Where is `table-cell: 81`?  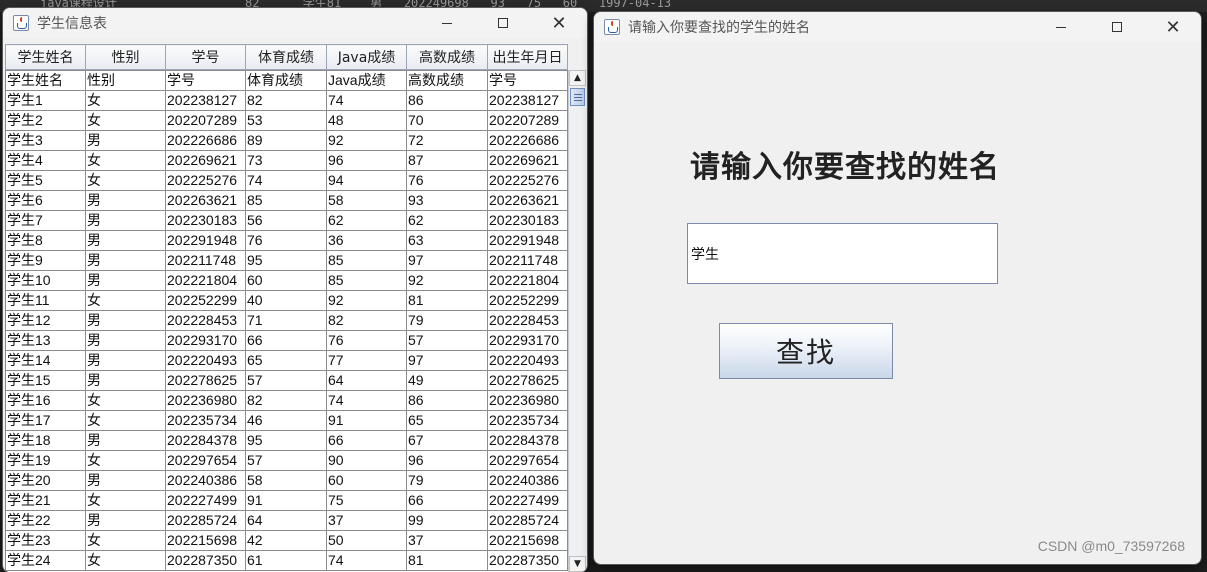
table-cell: 81 is located at coordinates (447, 560).